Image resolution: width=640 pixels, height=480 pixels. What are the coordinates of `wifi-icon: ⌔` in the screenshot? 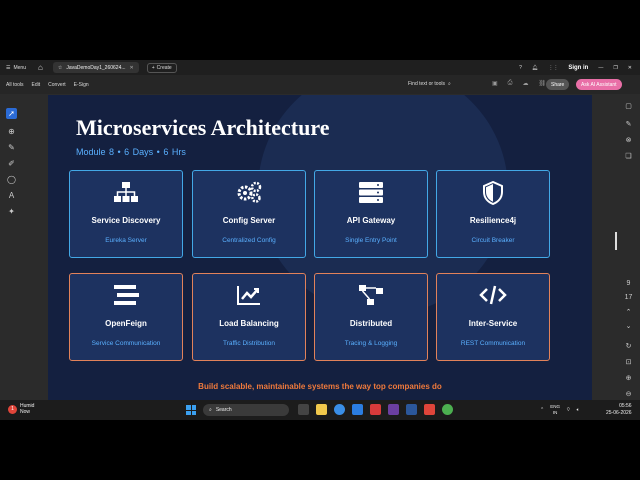 It's located at (568, 410).